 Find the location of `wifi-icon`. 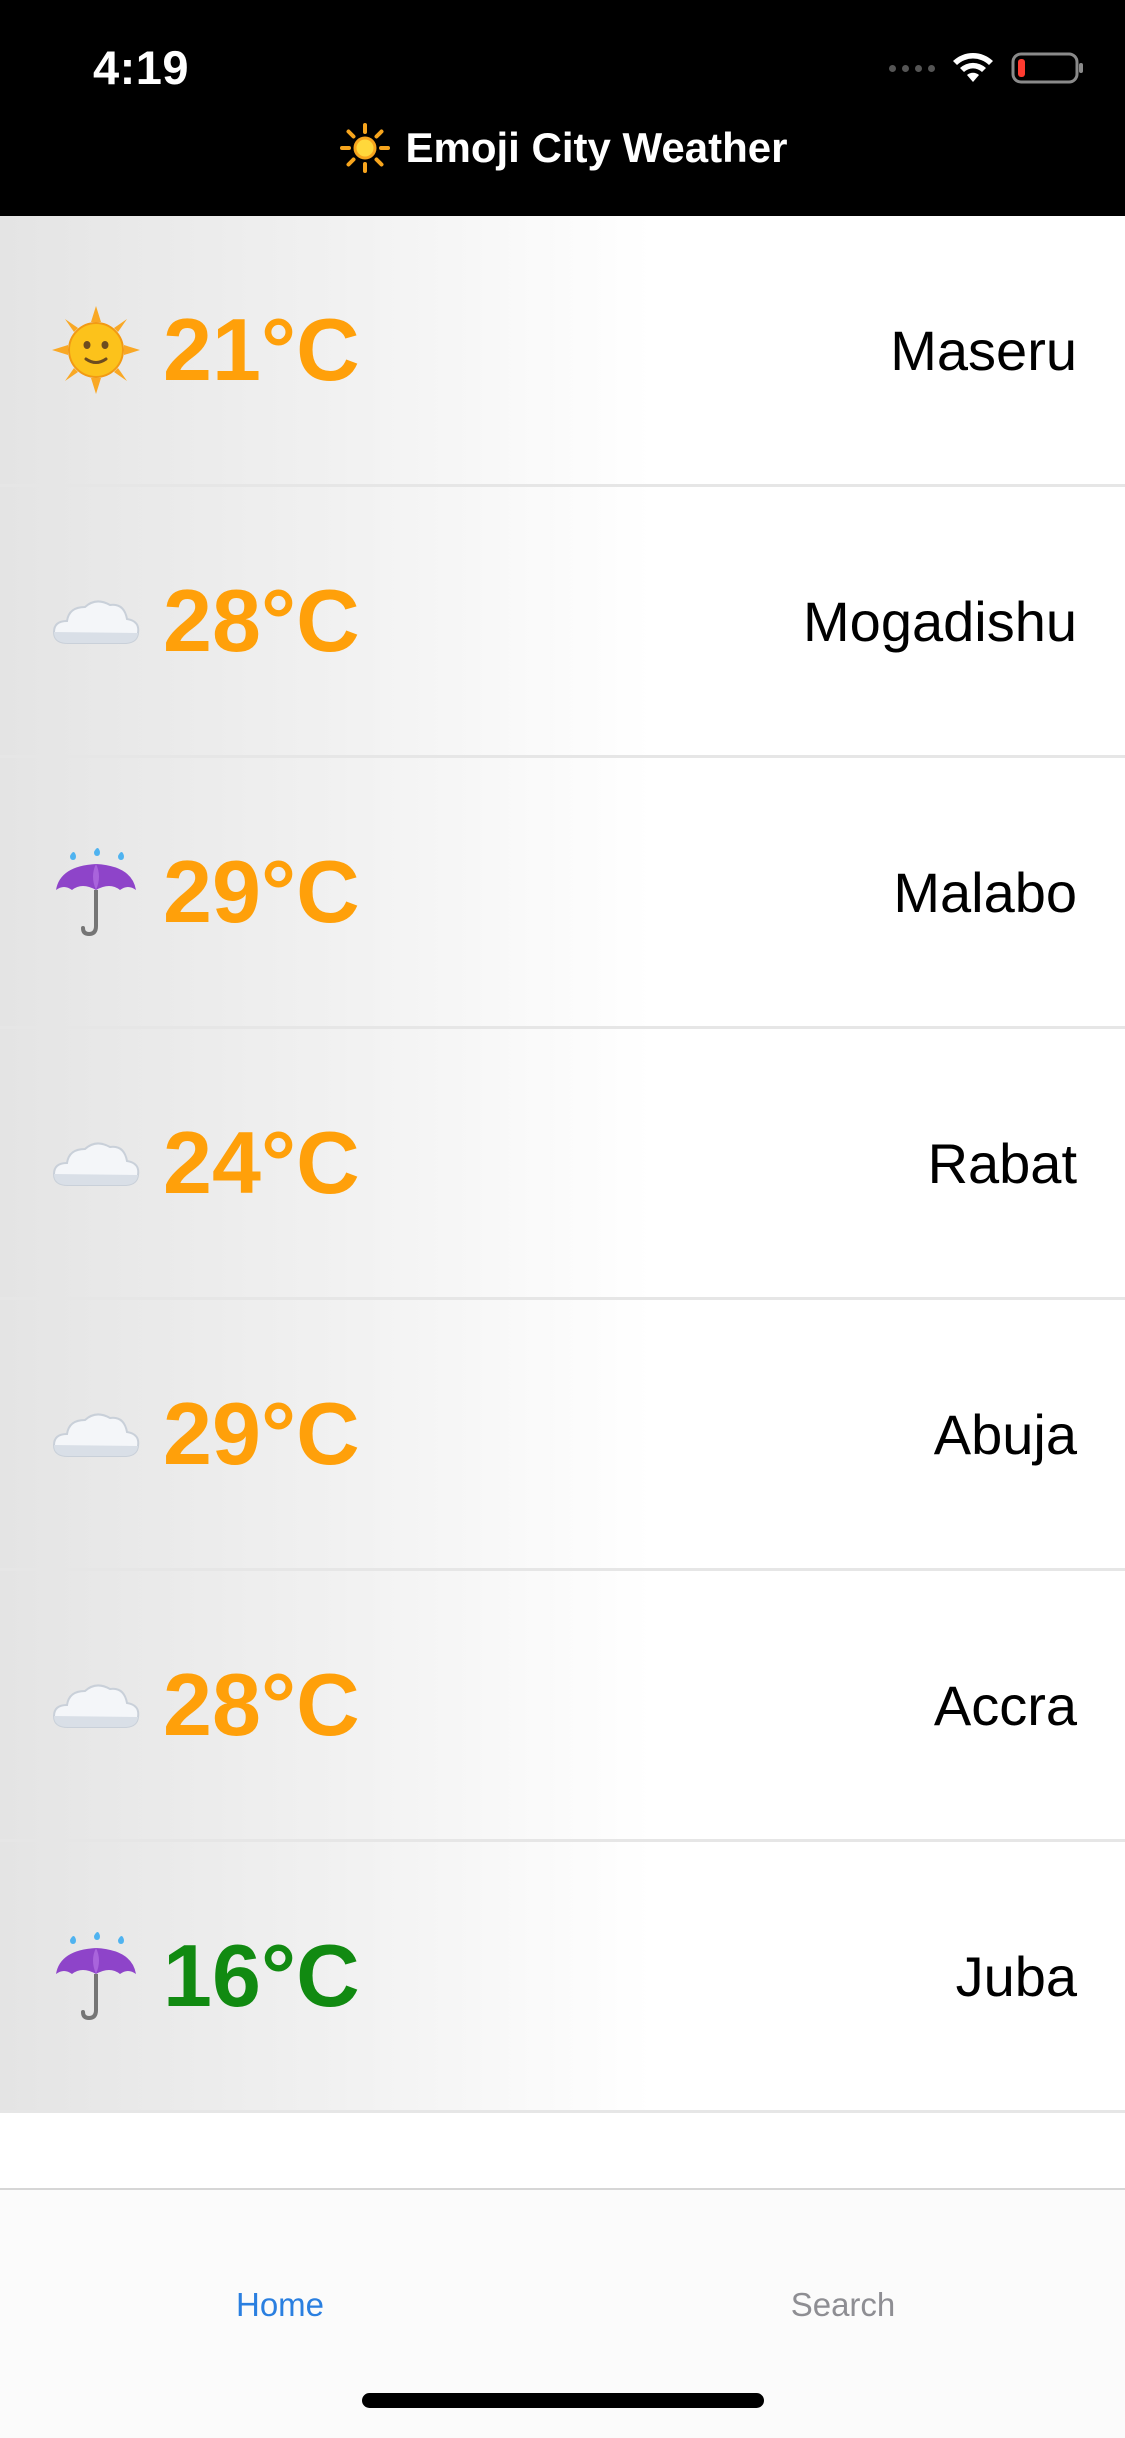

wifi-icon is located at coordinates (973, 67).